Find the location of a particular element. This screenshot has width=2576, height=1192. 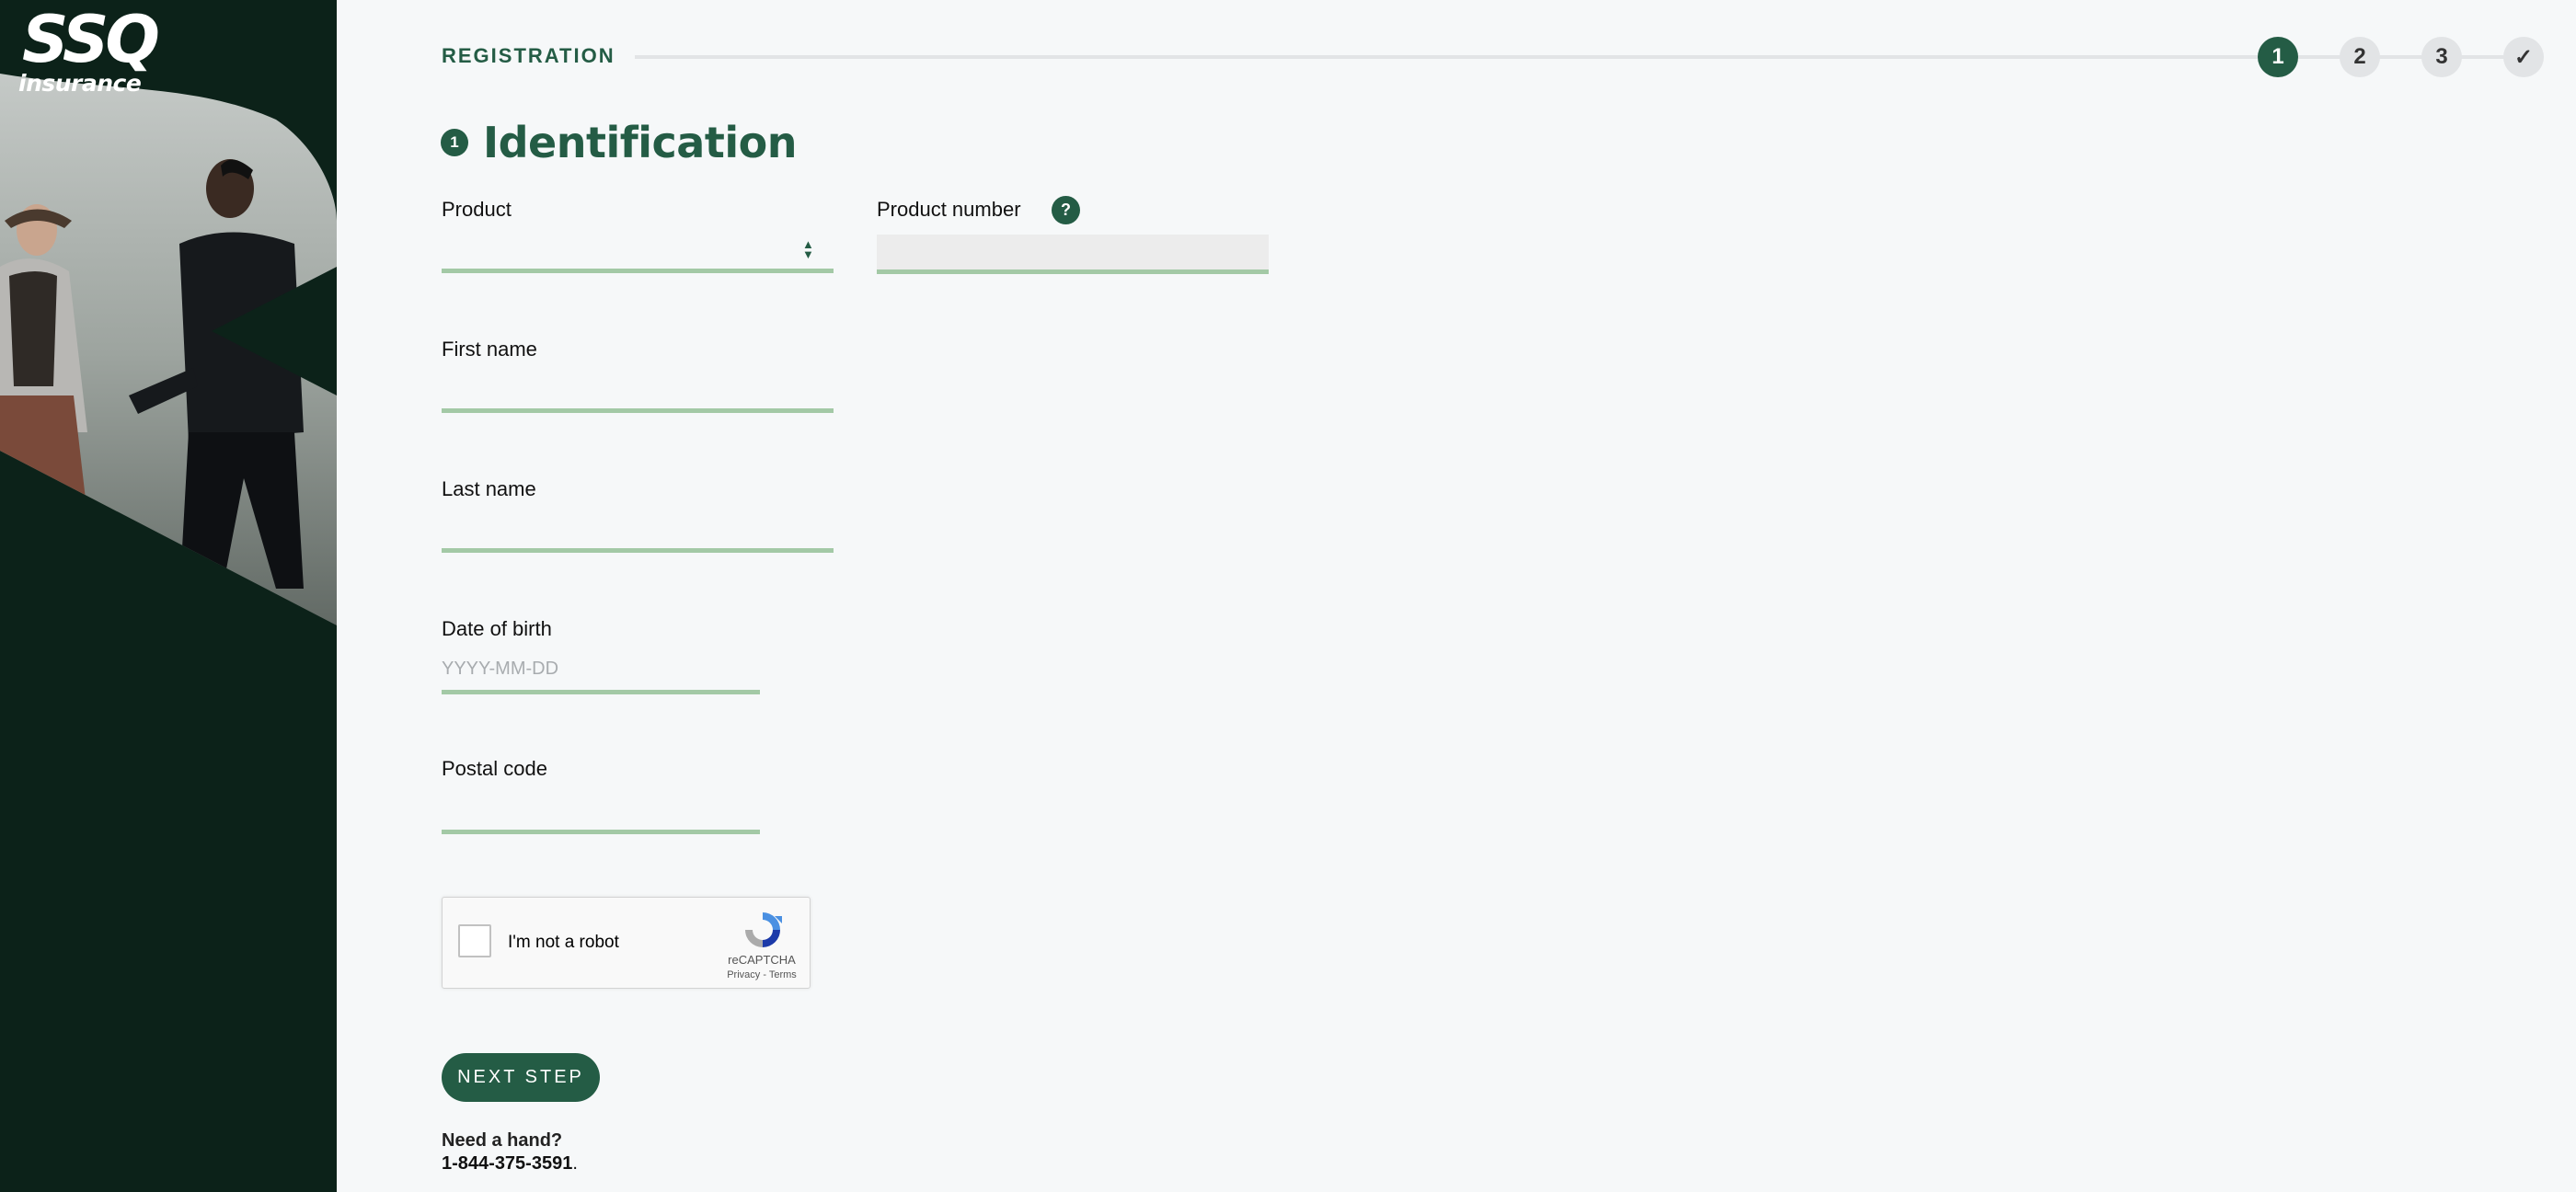

sidebar: SSQ insurance is located at coordinates (168, 596).